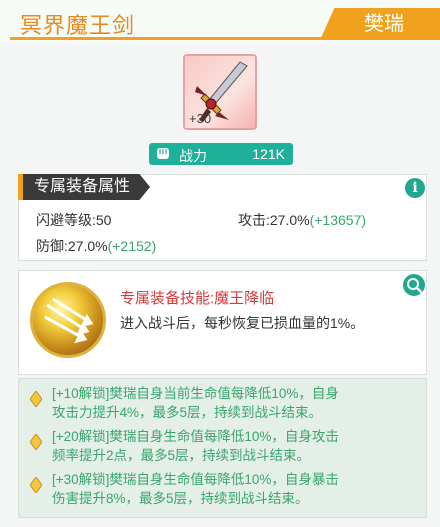 The image size is (440, 527). I want to click on defense-stat-value: 防御:27.0%, so click(72, 246).